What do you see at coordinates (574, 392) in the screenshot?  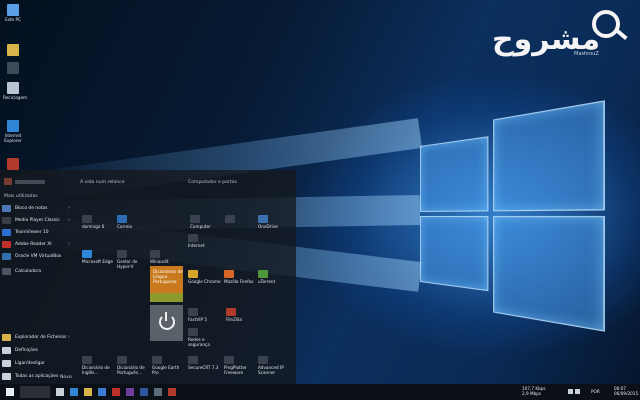 I see `tray-icons` at bounding box center [574, 392].